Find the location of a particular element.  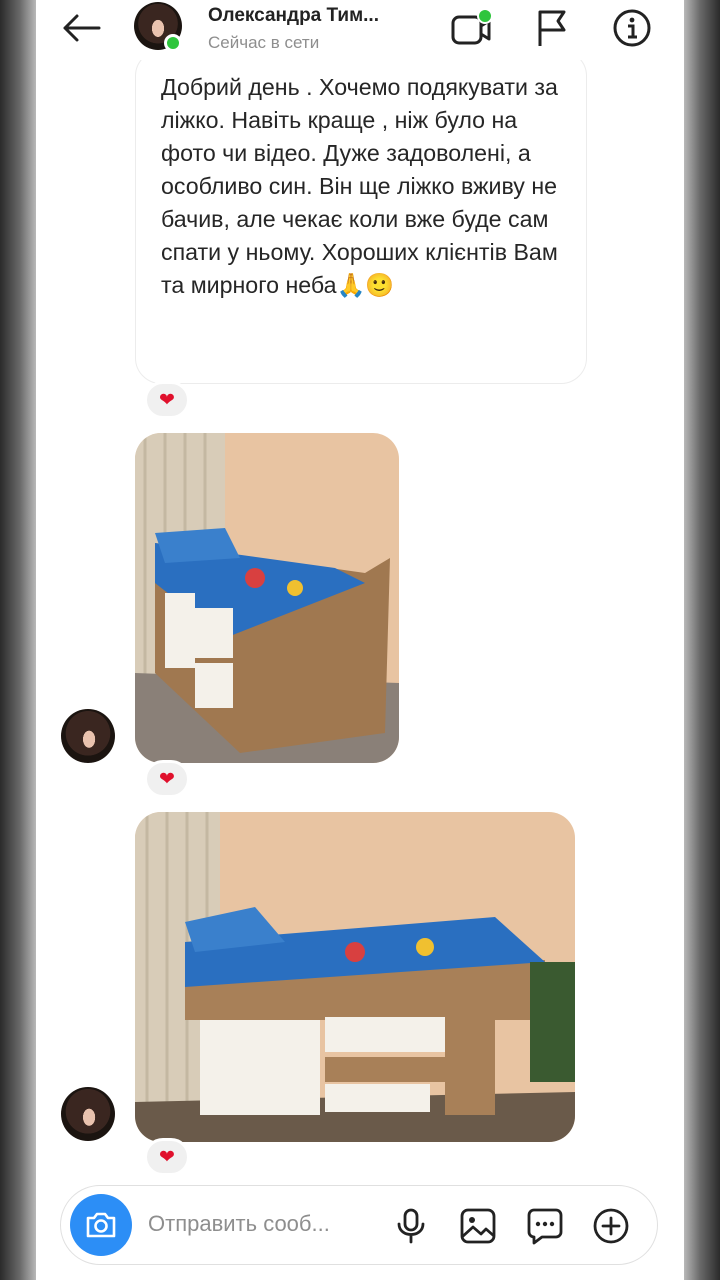

contact-status: Сейчас в сети is located at coordinates (264, 42).